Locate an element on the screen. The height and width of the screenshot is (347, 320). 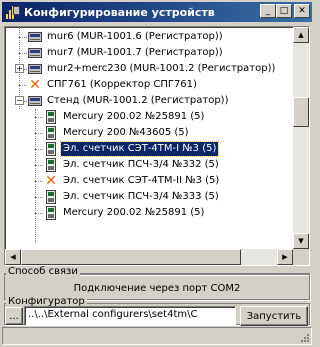
tree-item-label: Эл. счетчик СЭТ-4ТМ-I №3 (5) is located at coordinates (139, 149).